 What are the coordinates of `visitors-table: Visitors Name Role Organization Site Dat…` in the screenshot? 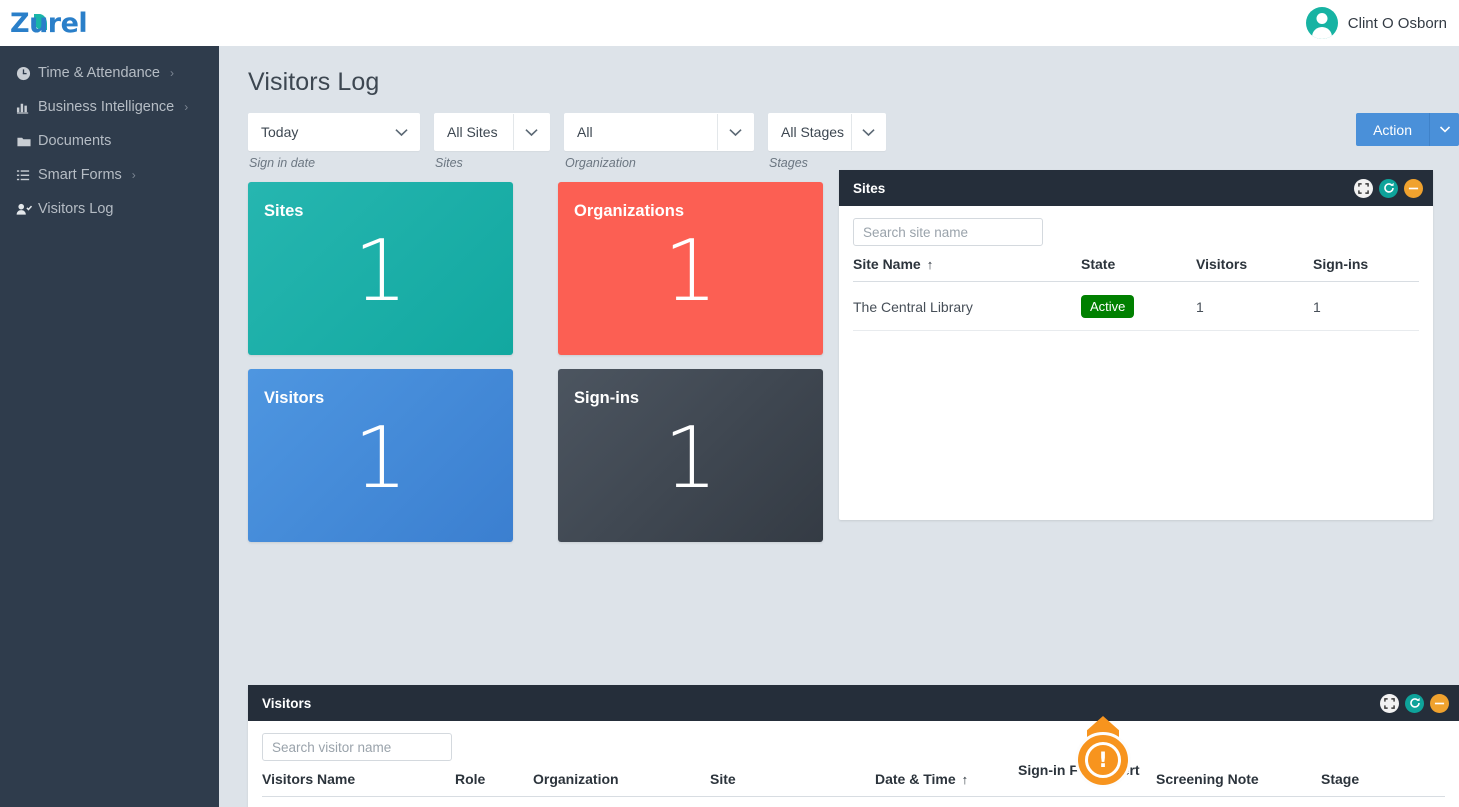 It's located at (853, 784).